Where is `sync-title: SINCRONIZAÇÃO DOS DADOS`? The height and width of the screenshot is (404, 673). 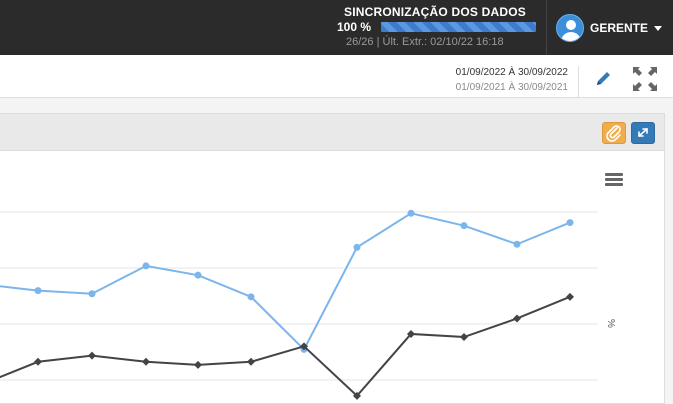
sync-title: SINCRONIZAÇÃO DOS DADOS is located at coordinates (435, 12).